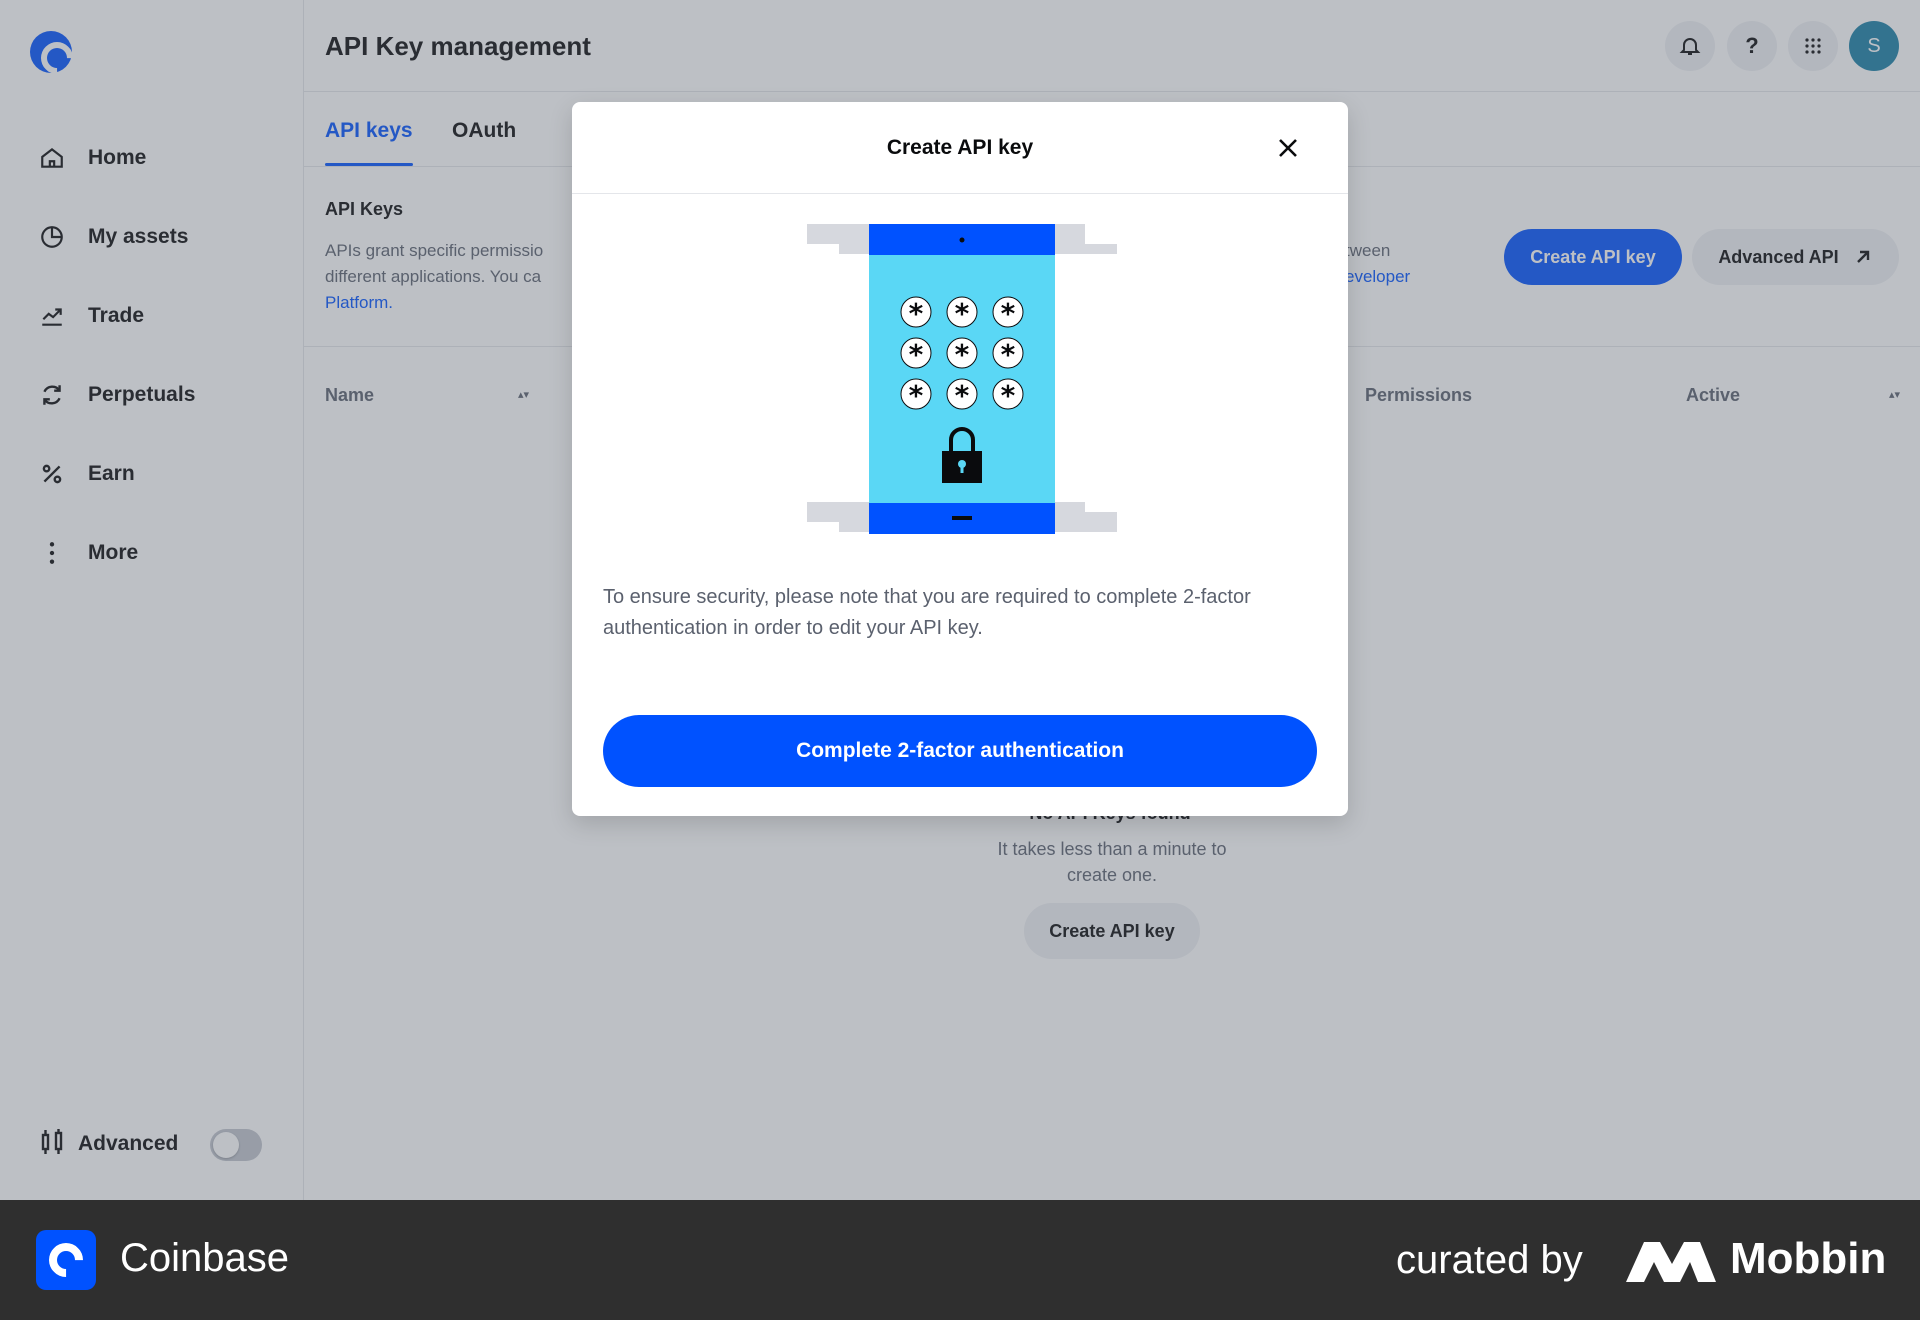 The width and height of the screenshot is (1920, 1320). I want to click on phone-lock-illustration: * * * * * * * * *, so click(962, 379).